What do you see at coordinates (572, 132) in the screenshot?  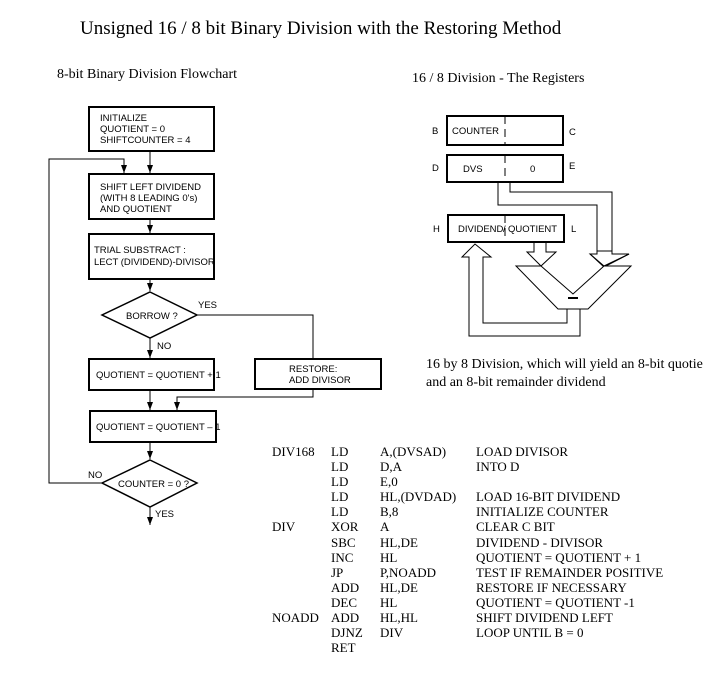 I see `register-label-c: C` at bounding box center [572, 132].